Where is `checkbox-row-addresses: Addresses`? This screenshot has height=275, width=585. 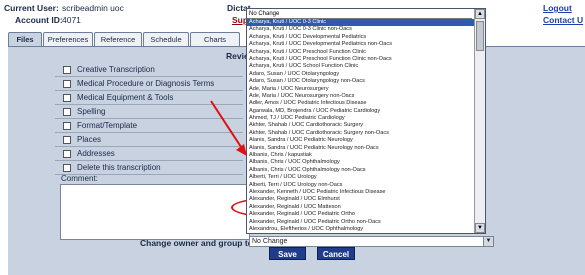
checkbox-row-addresses: Addresses is located at coordinates (149, 154).